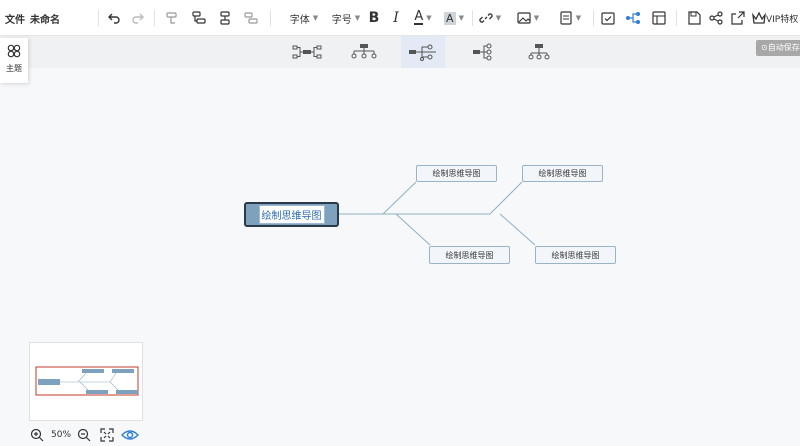 This screenshot has width=800, height=446. I want to click on root-topic-text: 绘制思维导图, so click(291, 214).